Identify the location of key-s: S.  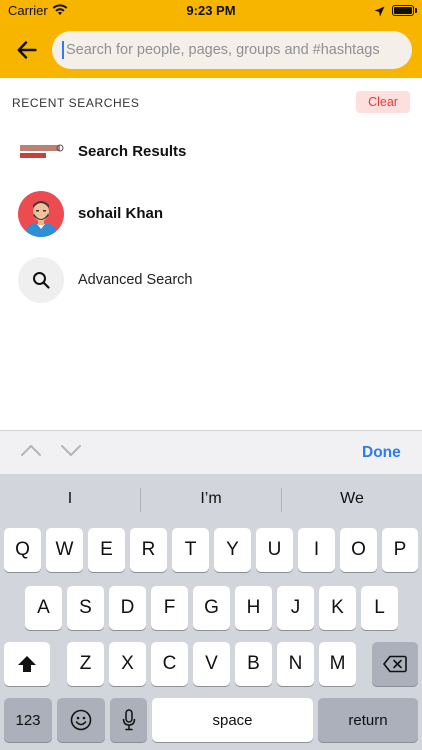
(85, 608).